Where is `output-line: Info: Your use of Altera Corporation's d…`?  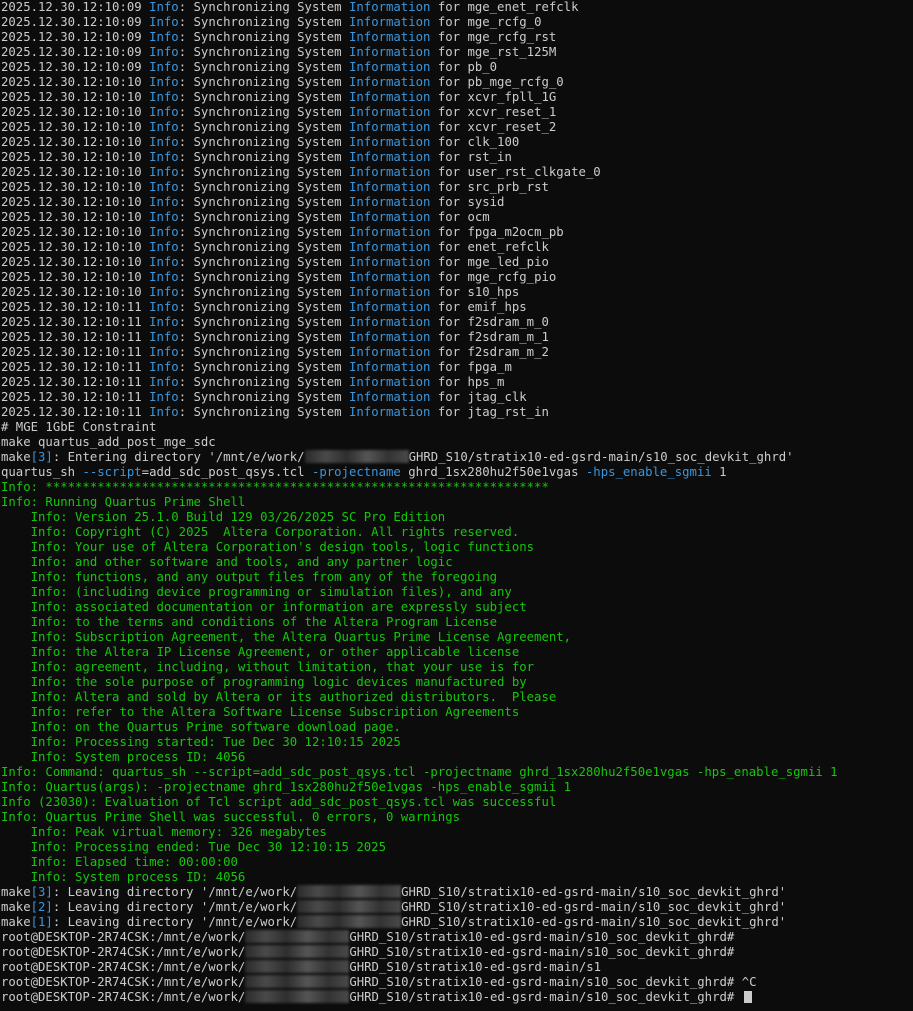
output-line: Info: Your use of Altera Corporation's d… is located at coordinates (267, 547).